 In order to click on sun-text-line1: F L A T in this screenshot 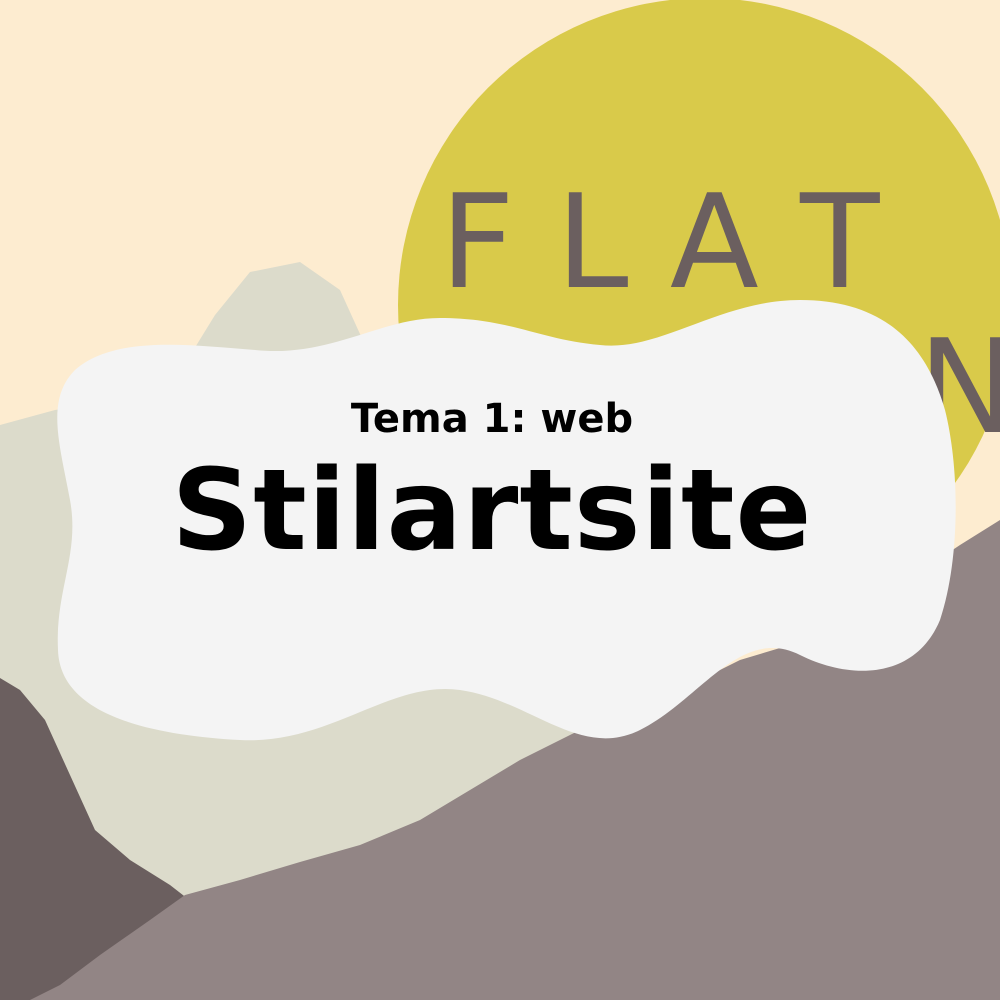, I will do `click(660, 242)`.